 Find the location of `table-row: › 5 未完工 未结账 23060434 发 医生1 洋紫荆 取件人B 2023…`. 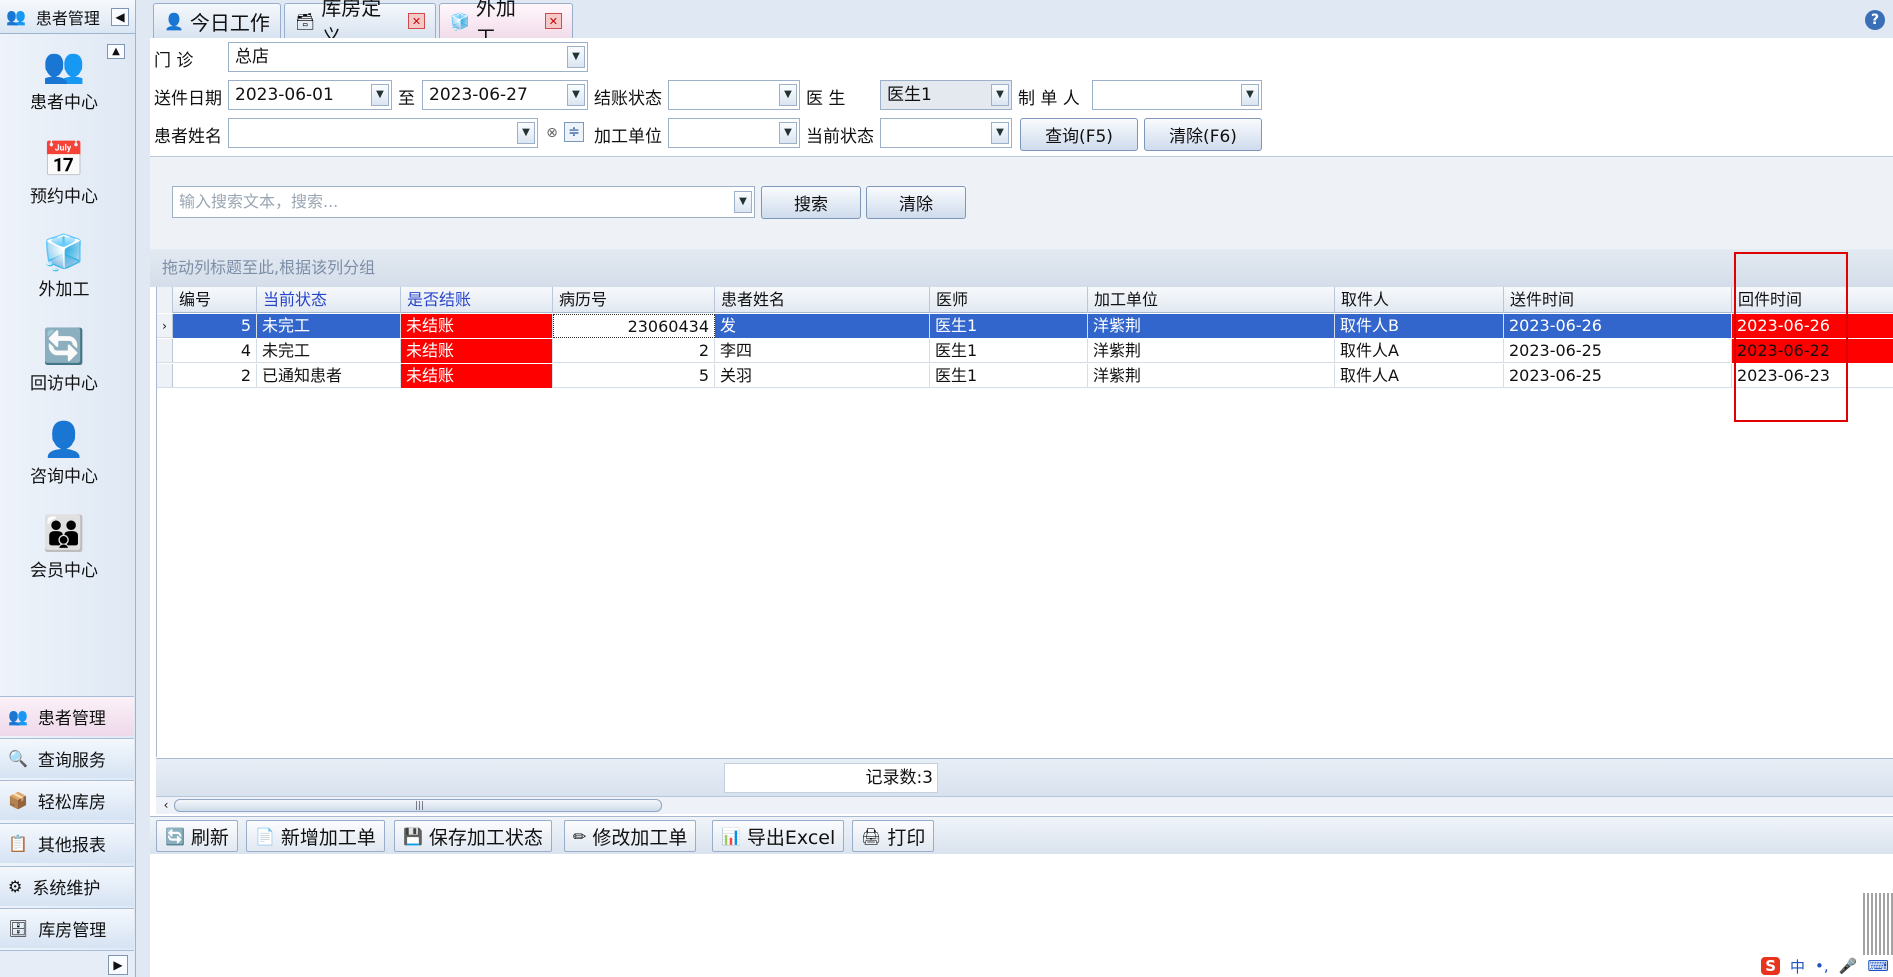

table-row: › 5 未完工 未结账 23060434 发 医生1 洋紫荆 取件人B 2023… is located at coordinates (1025, 326).